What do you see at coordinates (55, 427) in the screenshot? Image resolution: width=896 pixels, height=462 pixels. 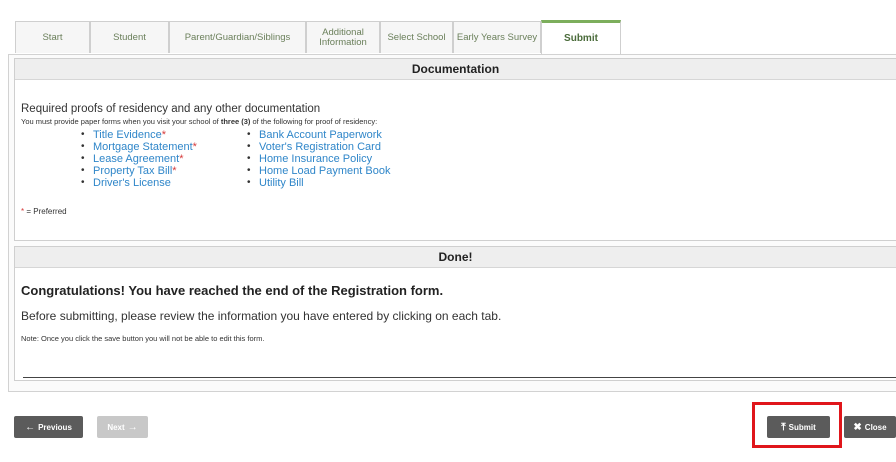 I see `previous-label: Previous` at bounding box center [55, 427].